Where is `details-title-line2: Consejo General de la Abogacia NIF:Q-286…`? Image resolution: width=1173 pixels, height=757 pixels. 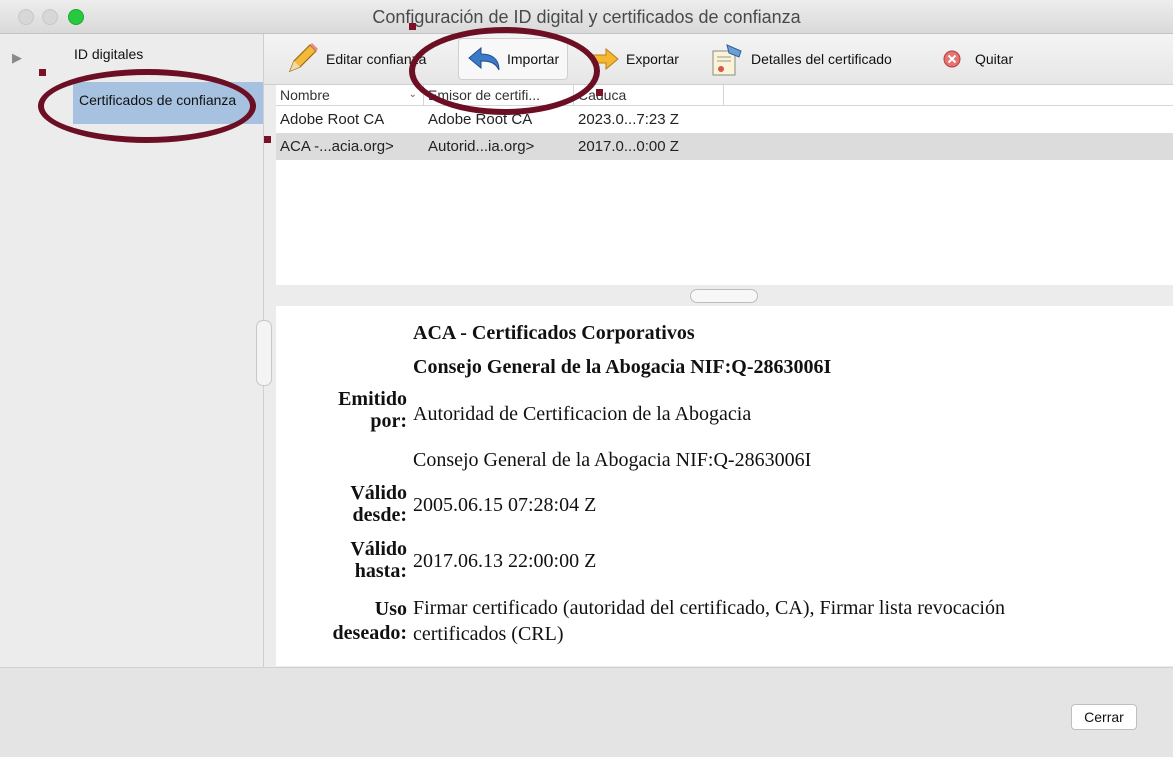
details-title-line2: Consejo General de la Abogacia NIF:Q-286… is located at coordinates (622, 367).